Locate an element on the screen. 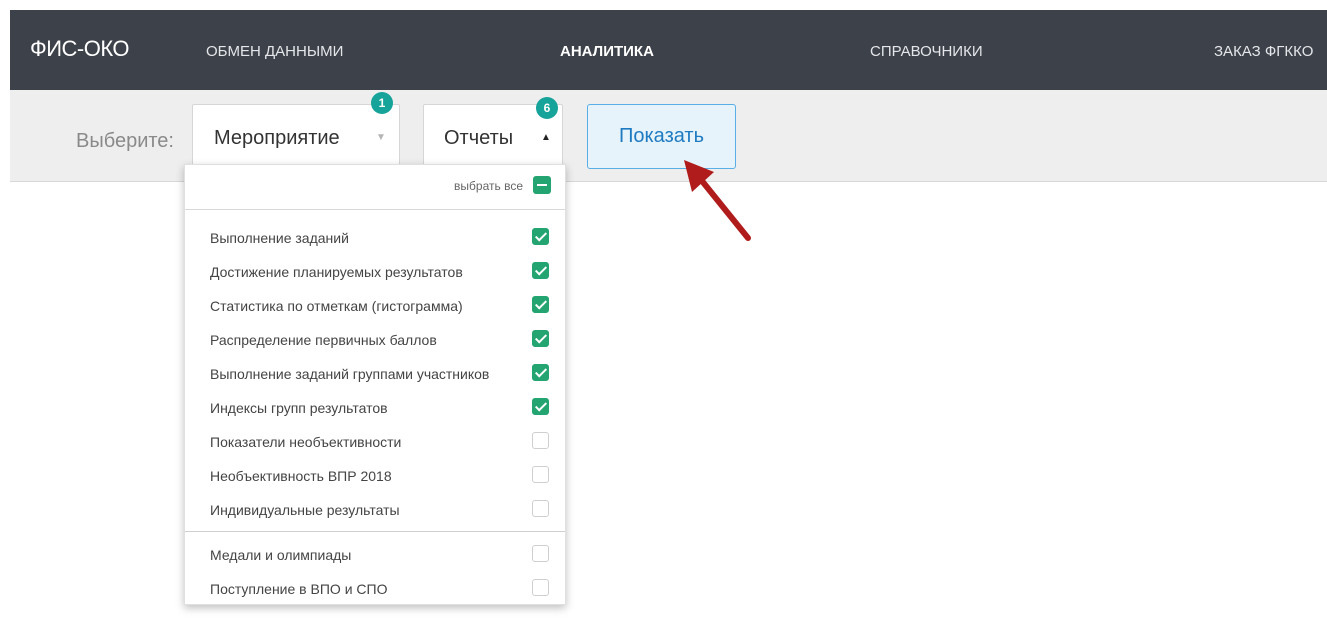 This screenshot has width=1327, height=619. report-item-label: Распределение первичных баллов is located at coordinates (323, 340).